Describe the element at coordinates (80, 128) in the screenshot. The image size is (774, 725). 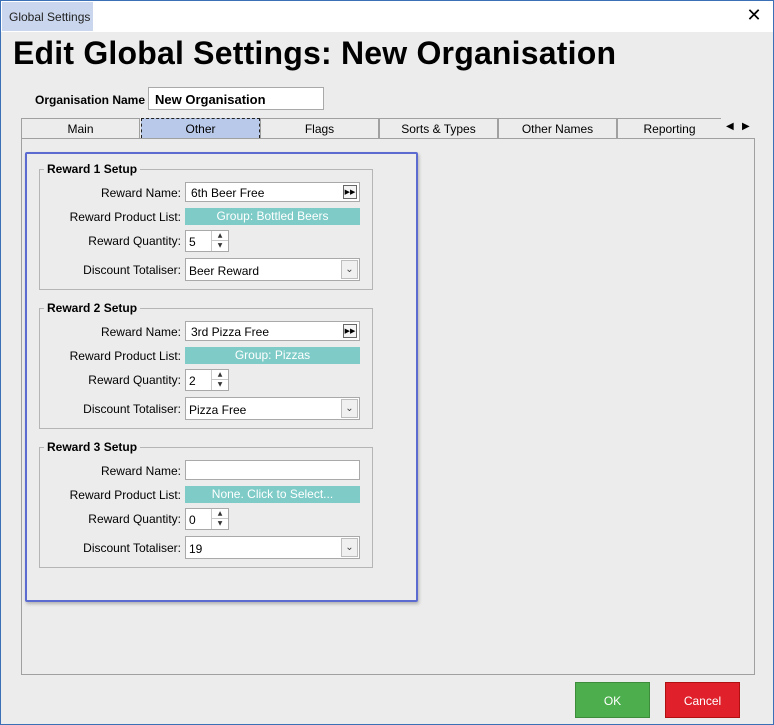
I see `tab-main: Main` at that location.